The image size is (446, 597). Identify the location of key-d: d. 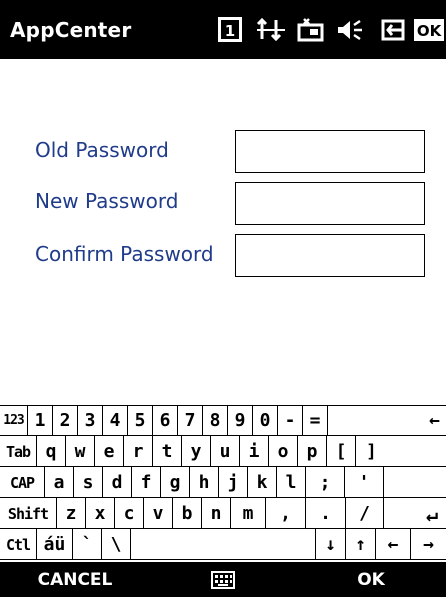
(117, 482).